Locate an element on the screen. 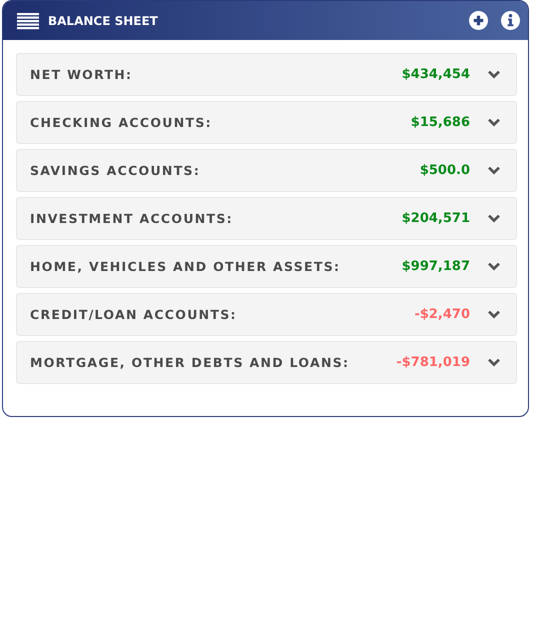 This screenshot has height=636, width=533. account-row: MORTGAGE, OTHER DEBTS AND LOANS: -$781,019 is located at coordinates (266, 362).